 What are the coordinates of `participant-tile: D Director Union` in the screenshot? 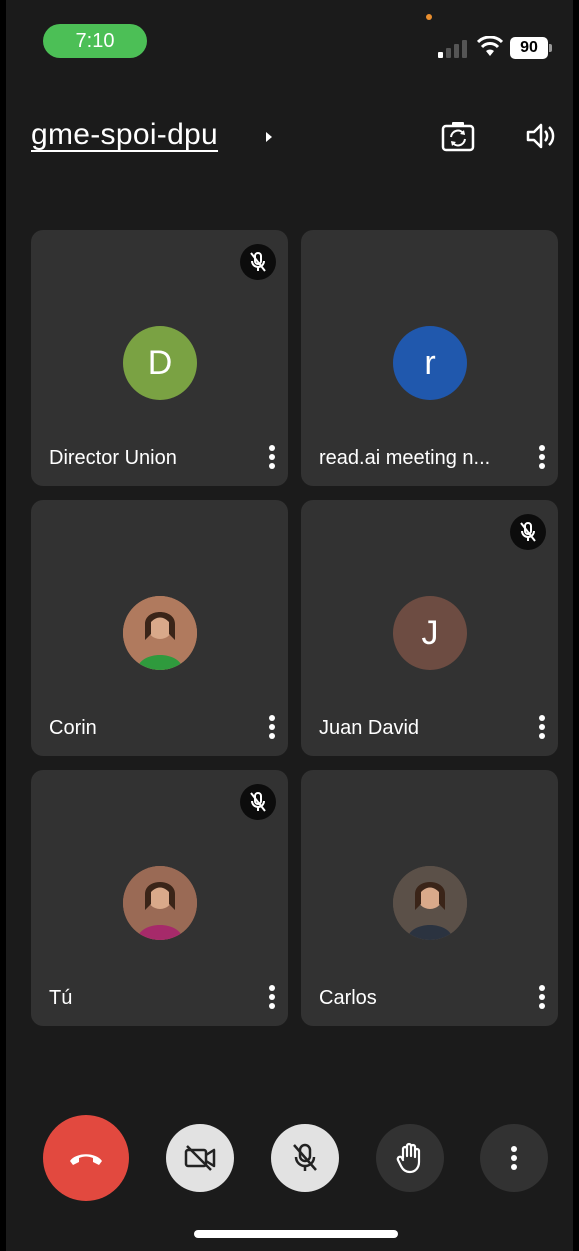 It's located at (159, 358).